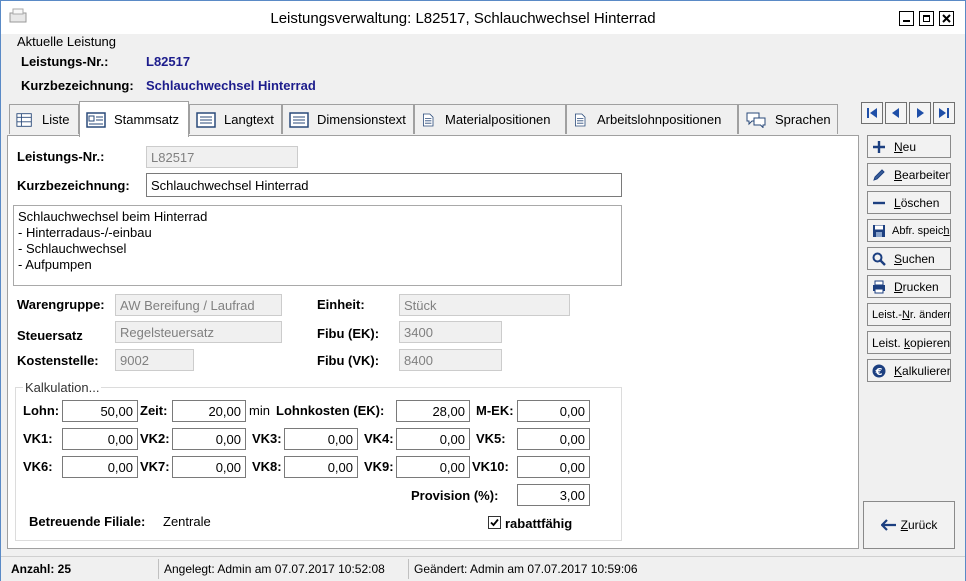 Image resolution: width=966 pixels, height=581 pixels. I want to click on vk7-field, so click(209, 467).